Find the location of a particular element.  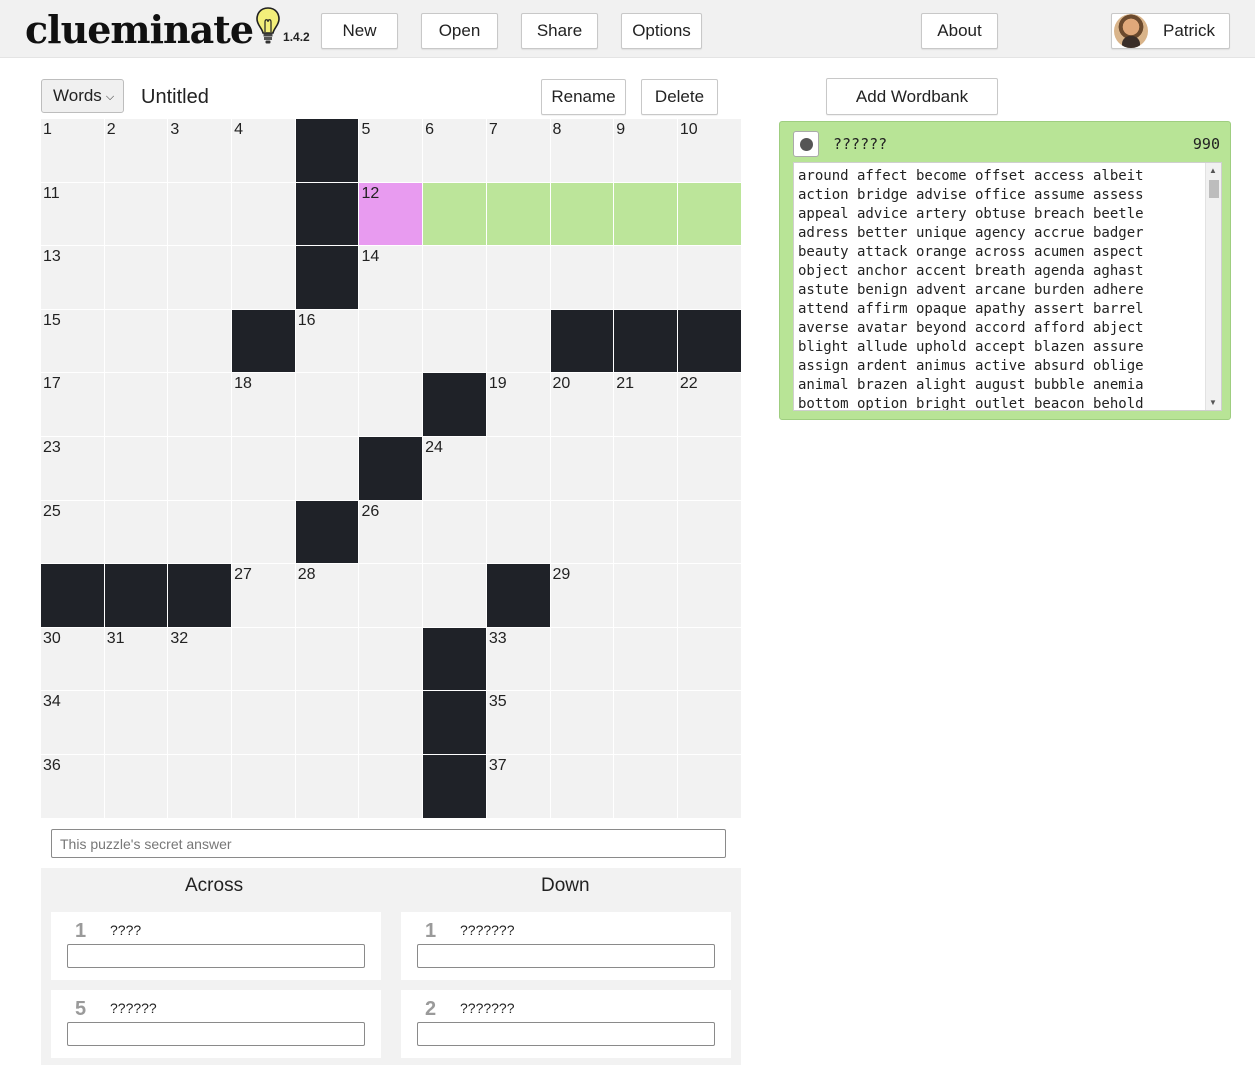

grid-cell: 21 is located at coordinates (646, 405).